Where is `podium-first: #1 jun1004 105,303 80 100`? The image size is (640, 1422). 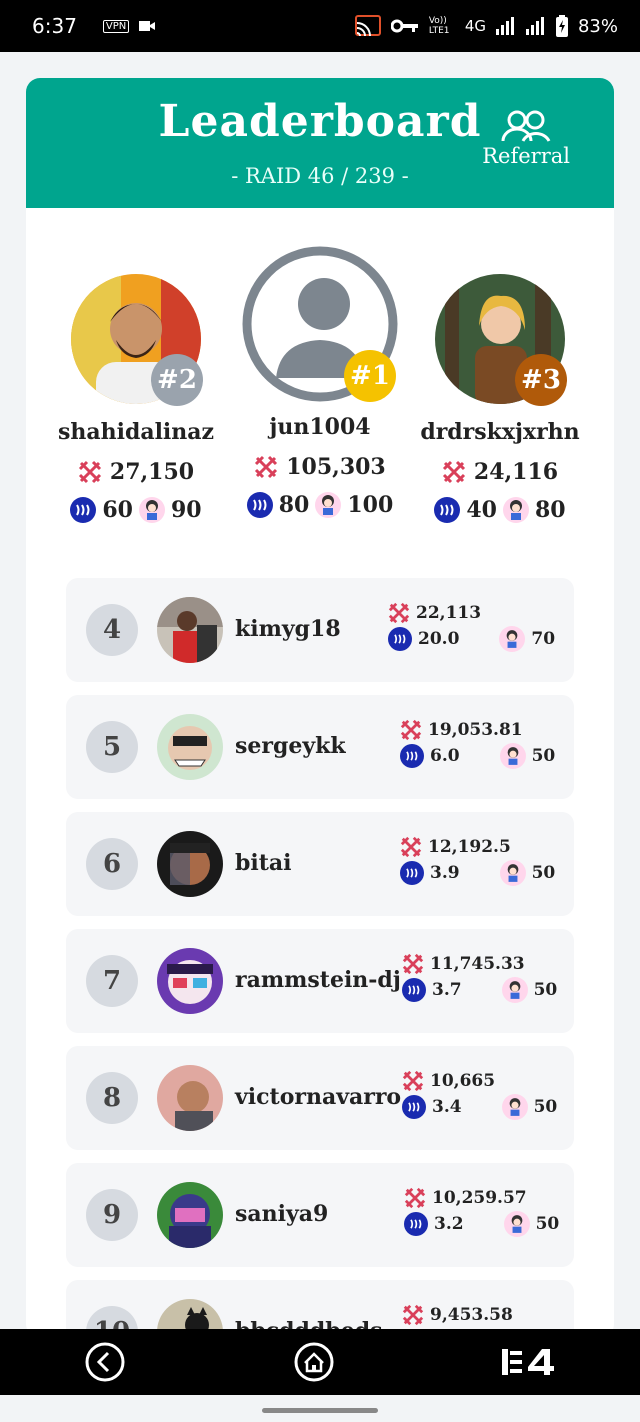 podium-first: #1 jun1004 105,303 80 100 is located at coordinates (320, 382).